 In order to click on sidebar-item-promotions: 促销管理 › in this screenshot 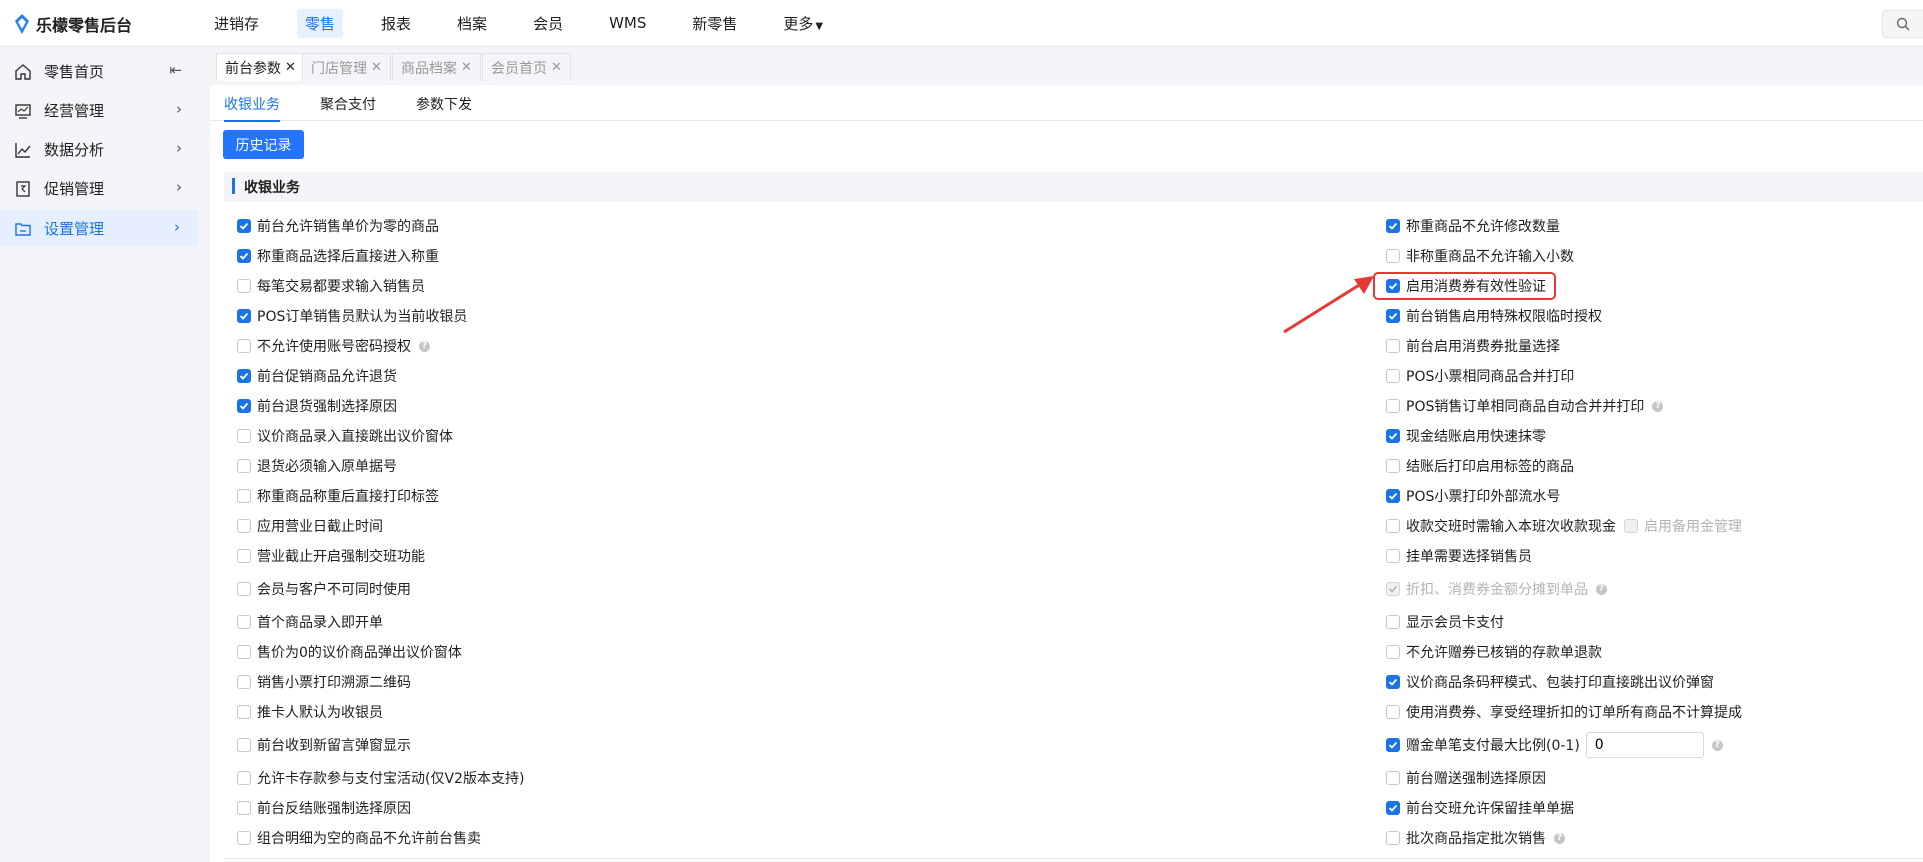, I will do `click(100, 188)`.